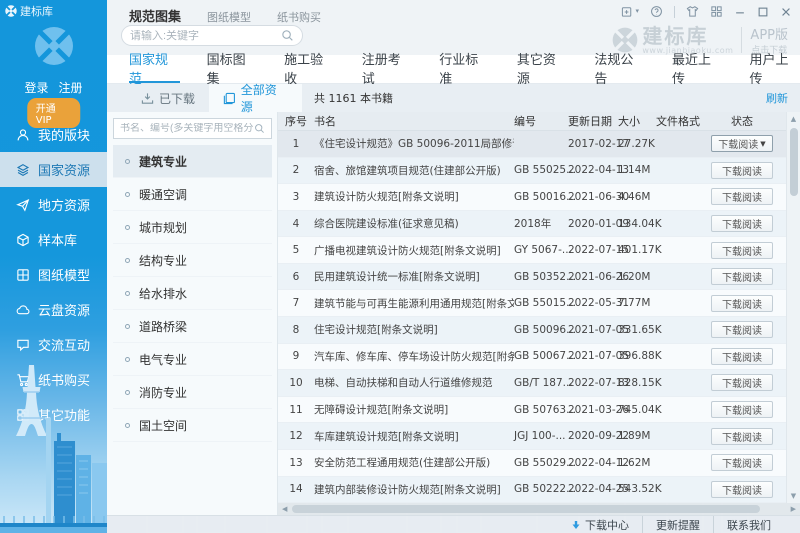 This screenshot has height=533, width=800. I want to click on skin-icon, so click(692, 11).